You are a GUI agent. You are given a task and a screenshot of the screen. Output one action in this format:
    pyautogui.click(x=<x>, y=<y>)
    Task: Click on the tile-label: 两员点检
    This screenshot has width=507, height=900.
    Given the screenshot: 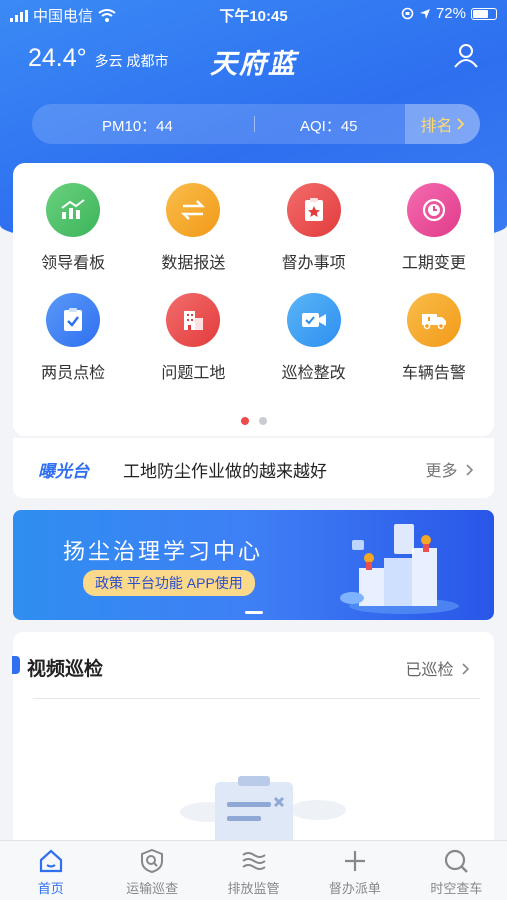 What is the action you would take?
    pyautogui.click(x=73, y=373)
    